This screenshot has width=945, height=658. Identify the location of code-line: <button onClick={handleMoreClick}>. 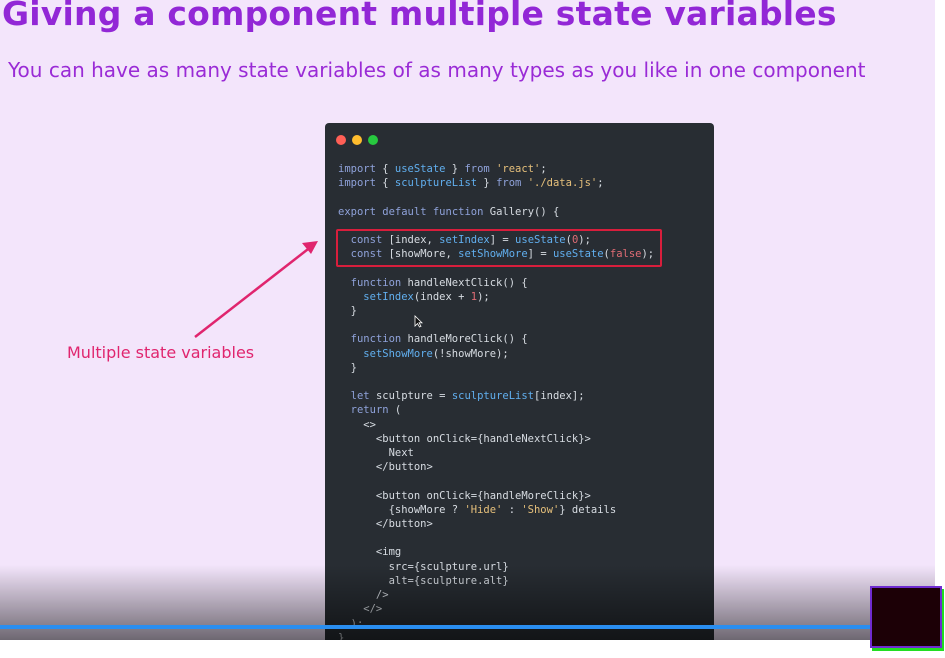
(483, 495).